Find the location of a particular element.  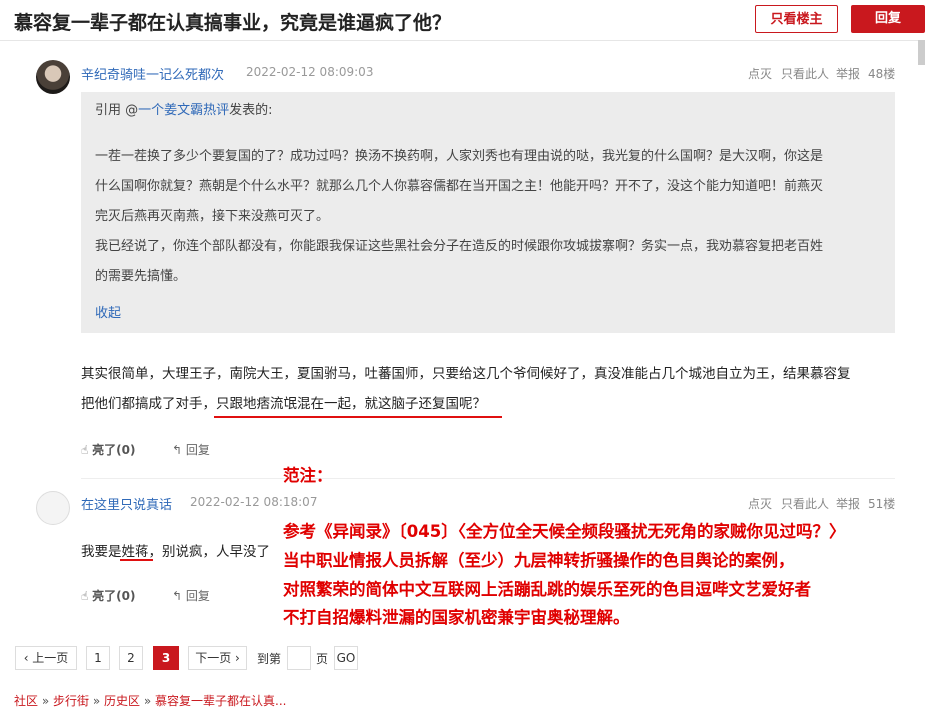

quote-line: 的需要先搞懂。 is located at coordinates (141, 276).